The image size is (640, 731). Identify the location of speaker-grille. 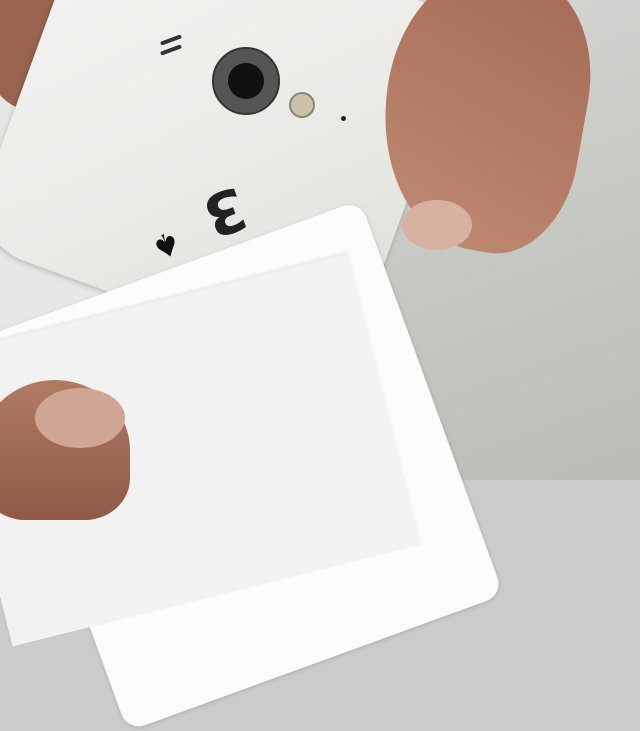
(171, 48).